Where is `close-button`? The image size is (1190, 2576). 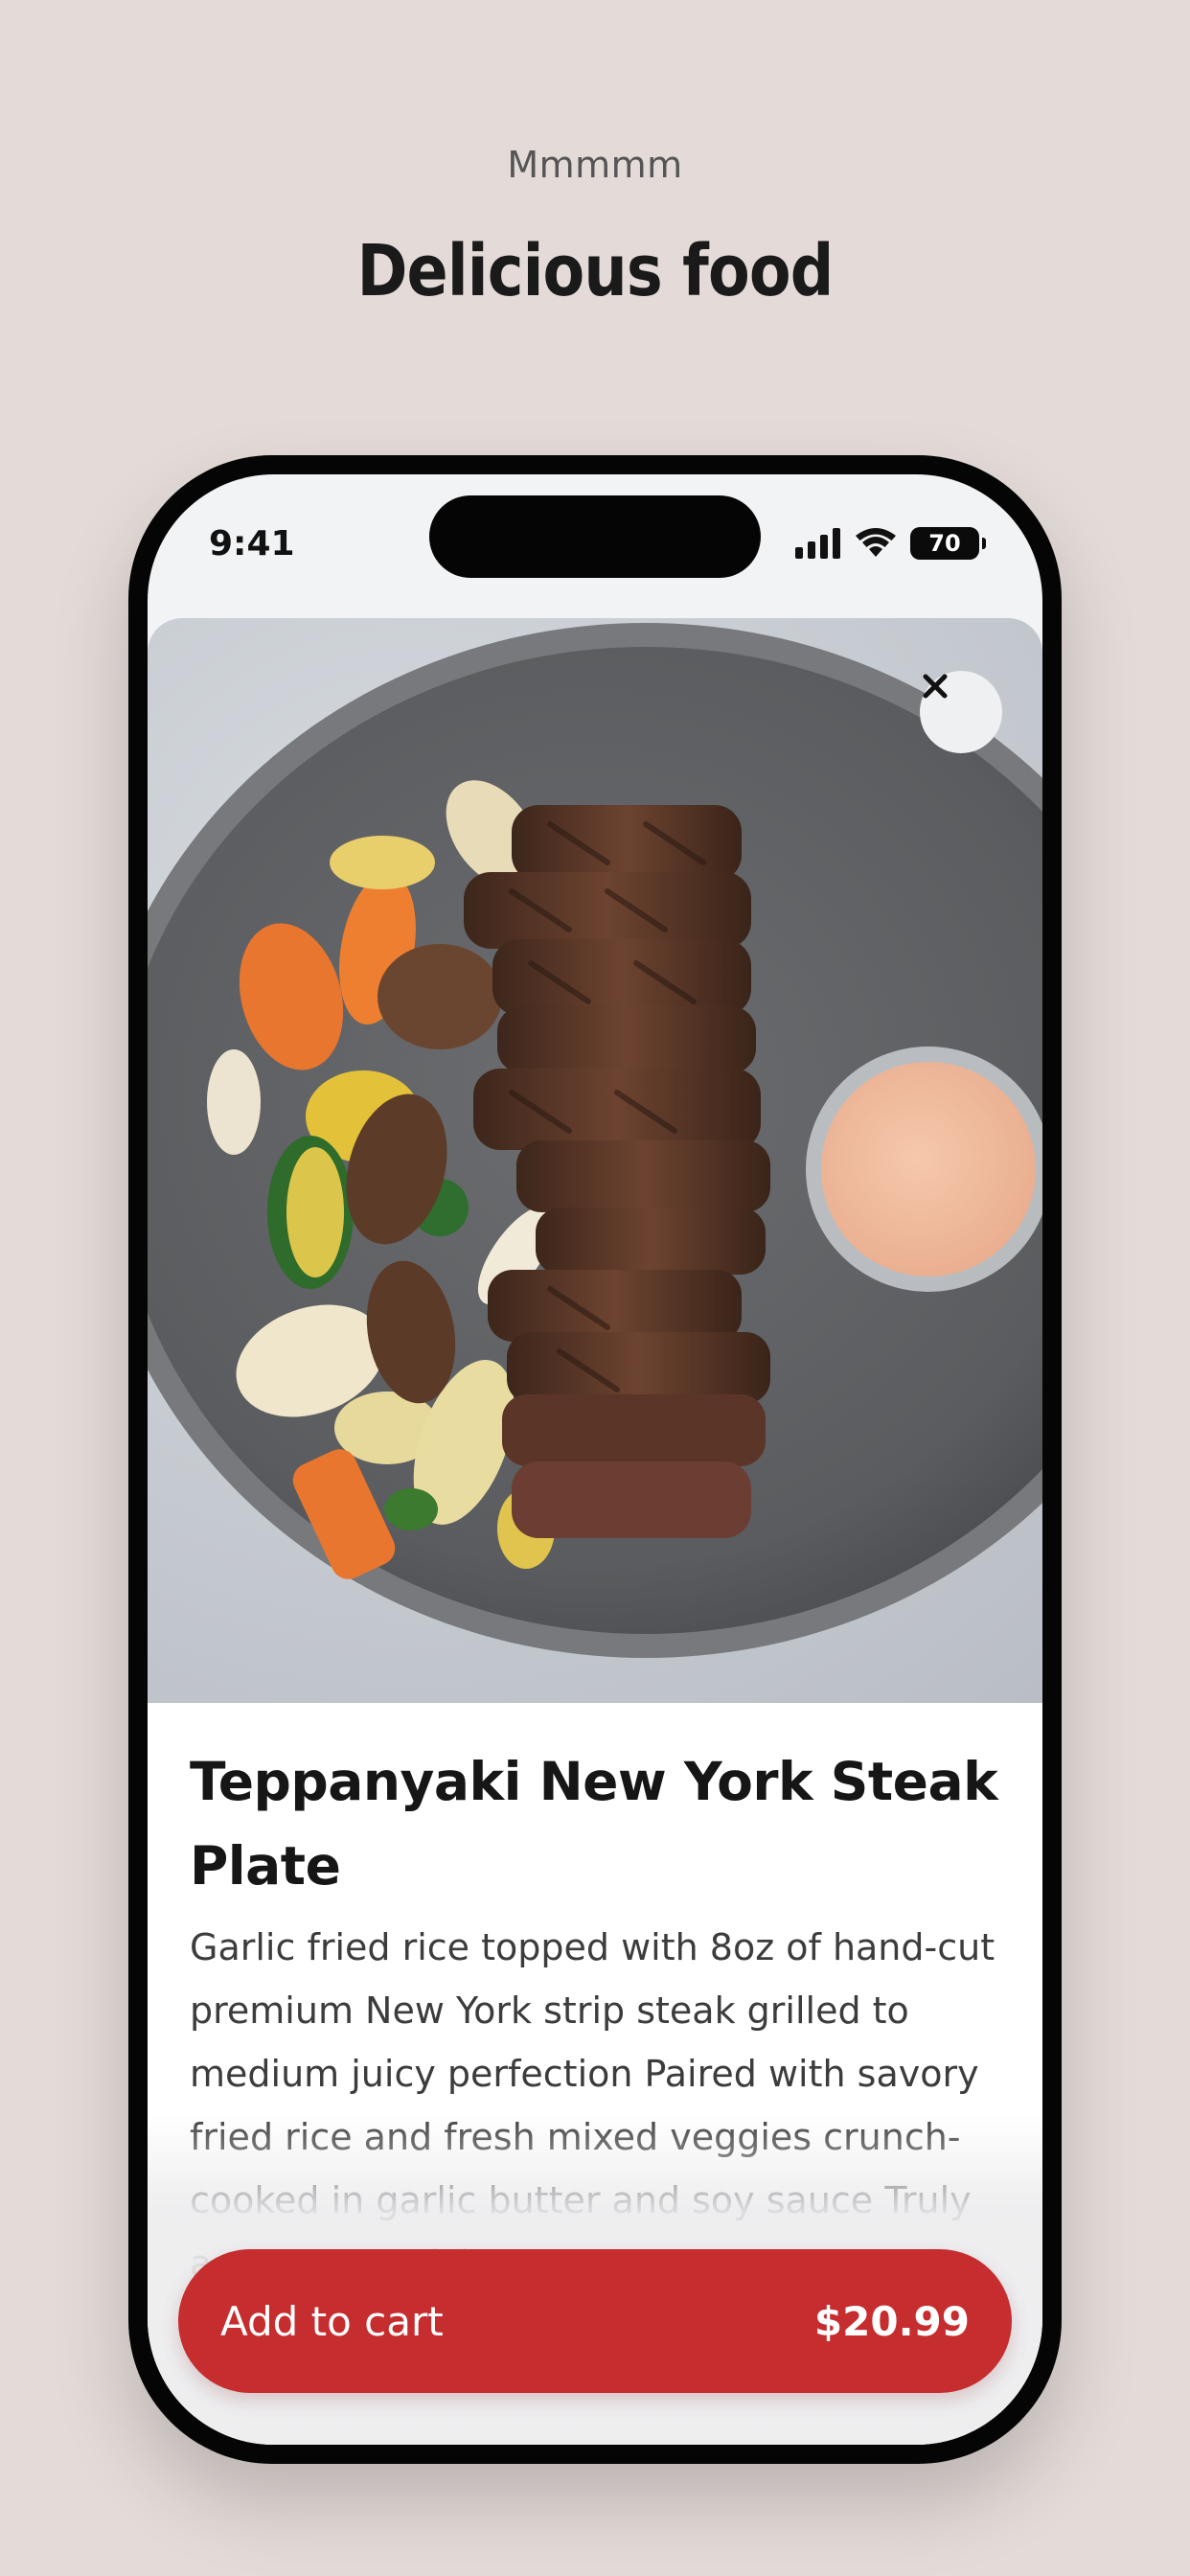
close-button is located at coordinates (961, 712).